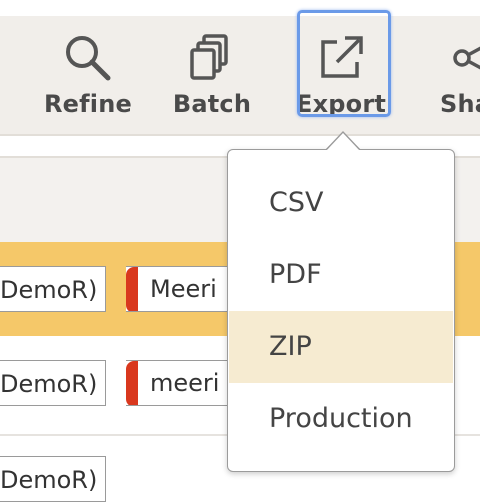 Image resolution: width=480 pixels, height=502 pixels. I want to click on search-icon, so click(88, 58).